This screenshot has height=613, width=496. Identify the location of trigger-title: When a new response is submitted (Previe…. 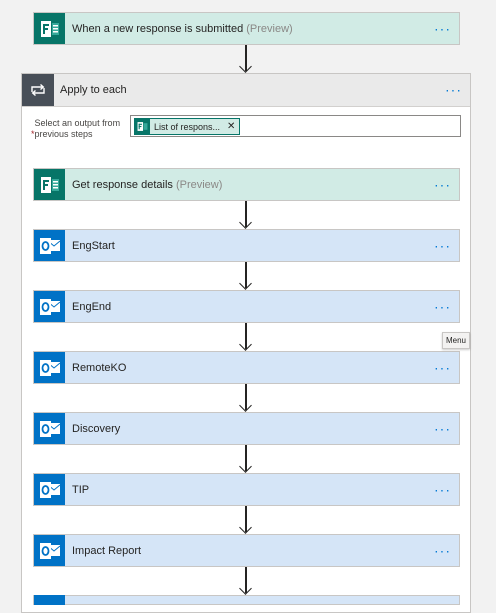
(182, 29).